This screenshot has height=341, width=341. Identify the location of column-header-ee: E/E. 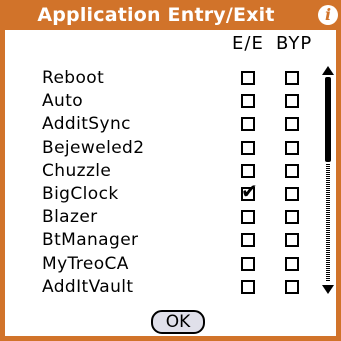
(248, 43).